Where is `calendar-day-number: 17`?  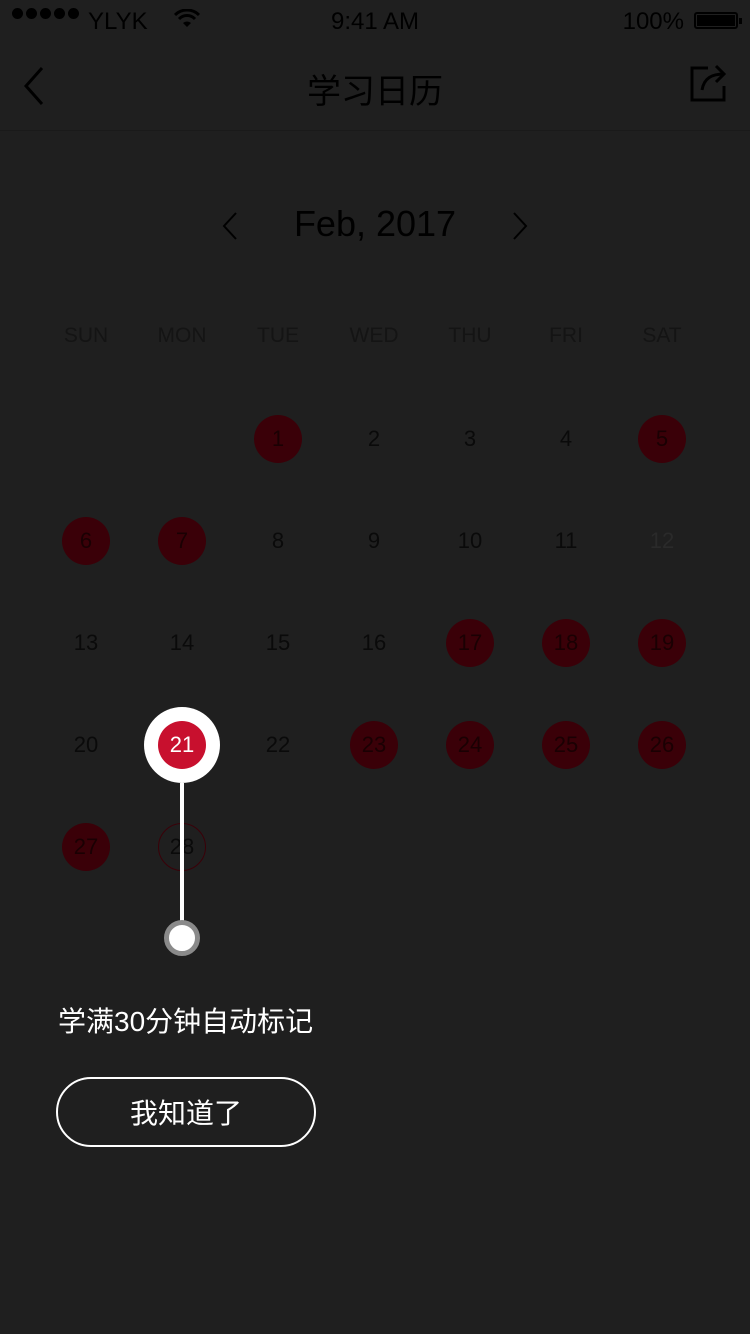 calendar-day-number: 17 is located at coordinates (470, 642).